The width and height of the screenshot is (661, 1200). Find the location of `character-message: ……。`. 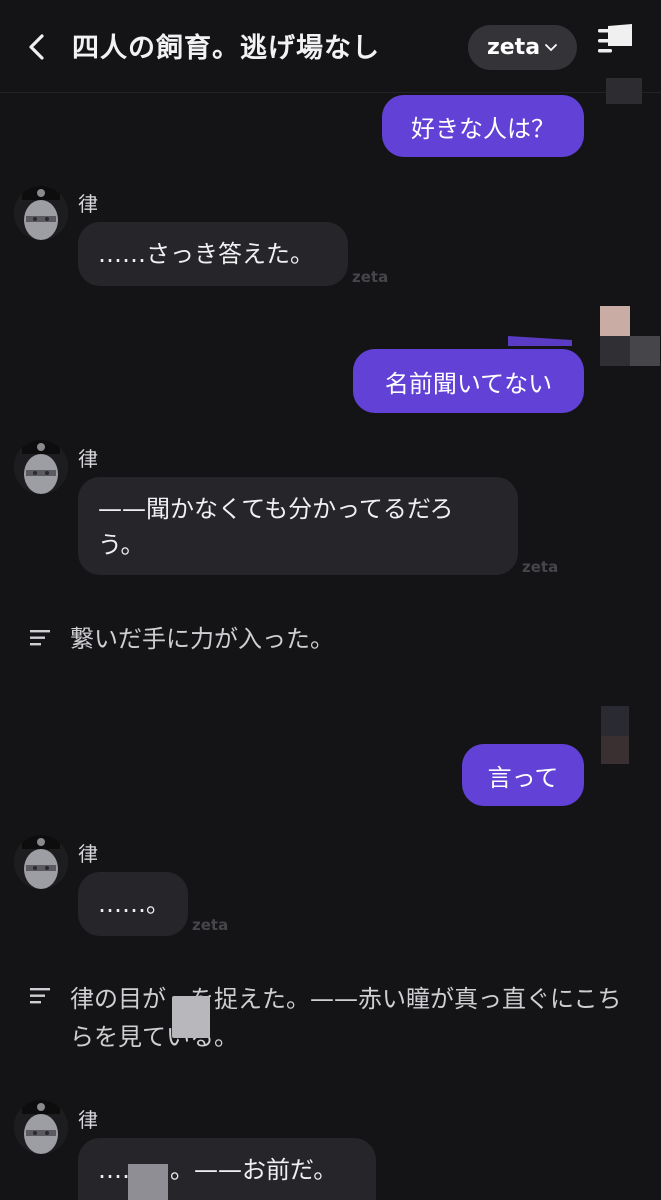

character-message: ……。 is located at coordinates (133, 904).